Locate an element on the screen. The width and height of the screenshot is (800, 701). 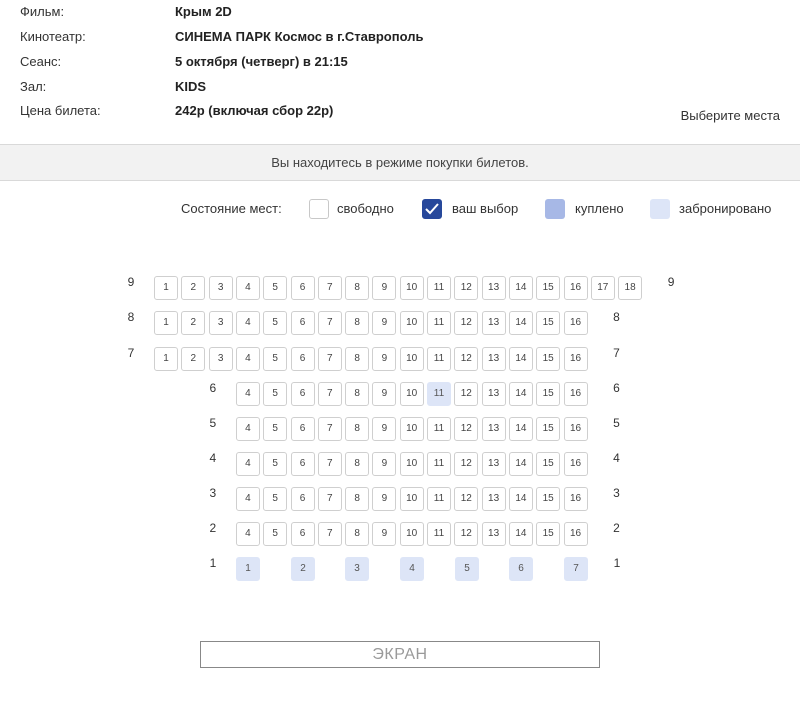
seat-r7-7: 7 is located at coordinates (329, 359).